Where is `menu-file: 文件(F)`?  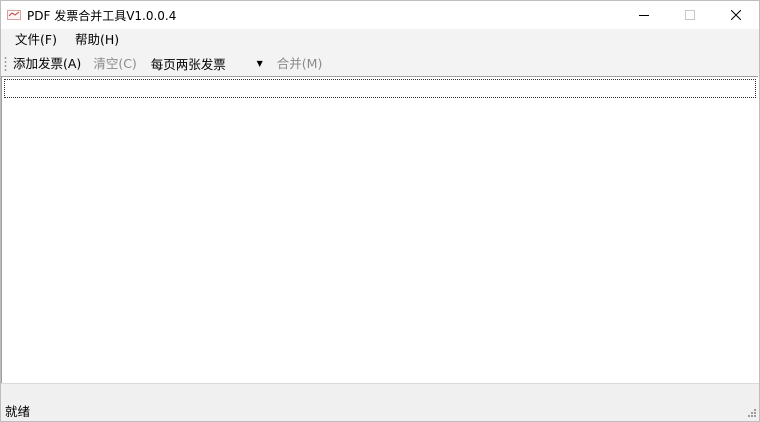
menu-file: 文件(F) is located at coordinates (36, 40).